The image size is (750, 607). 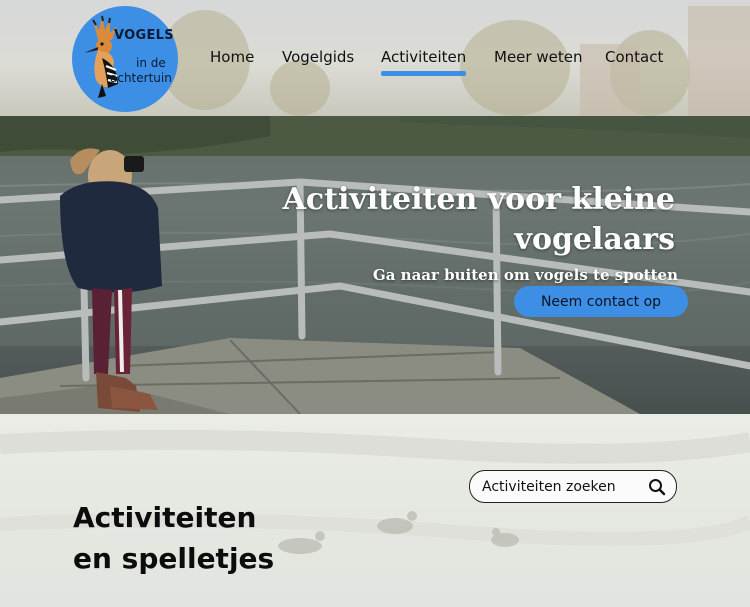 I want to click on nav-link-contact: Contact, so click(x=634, y=57).